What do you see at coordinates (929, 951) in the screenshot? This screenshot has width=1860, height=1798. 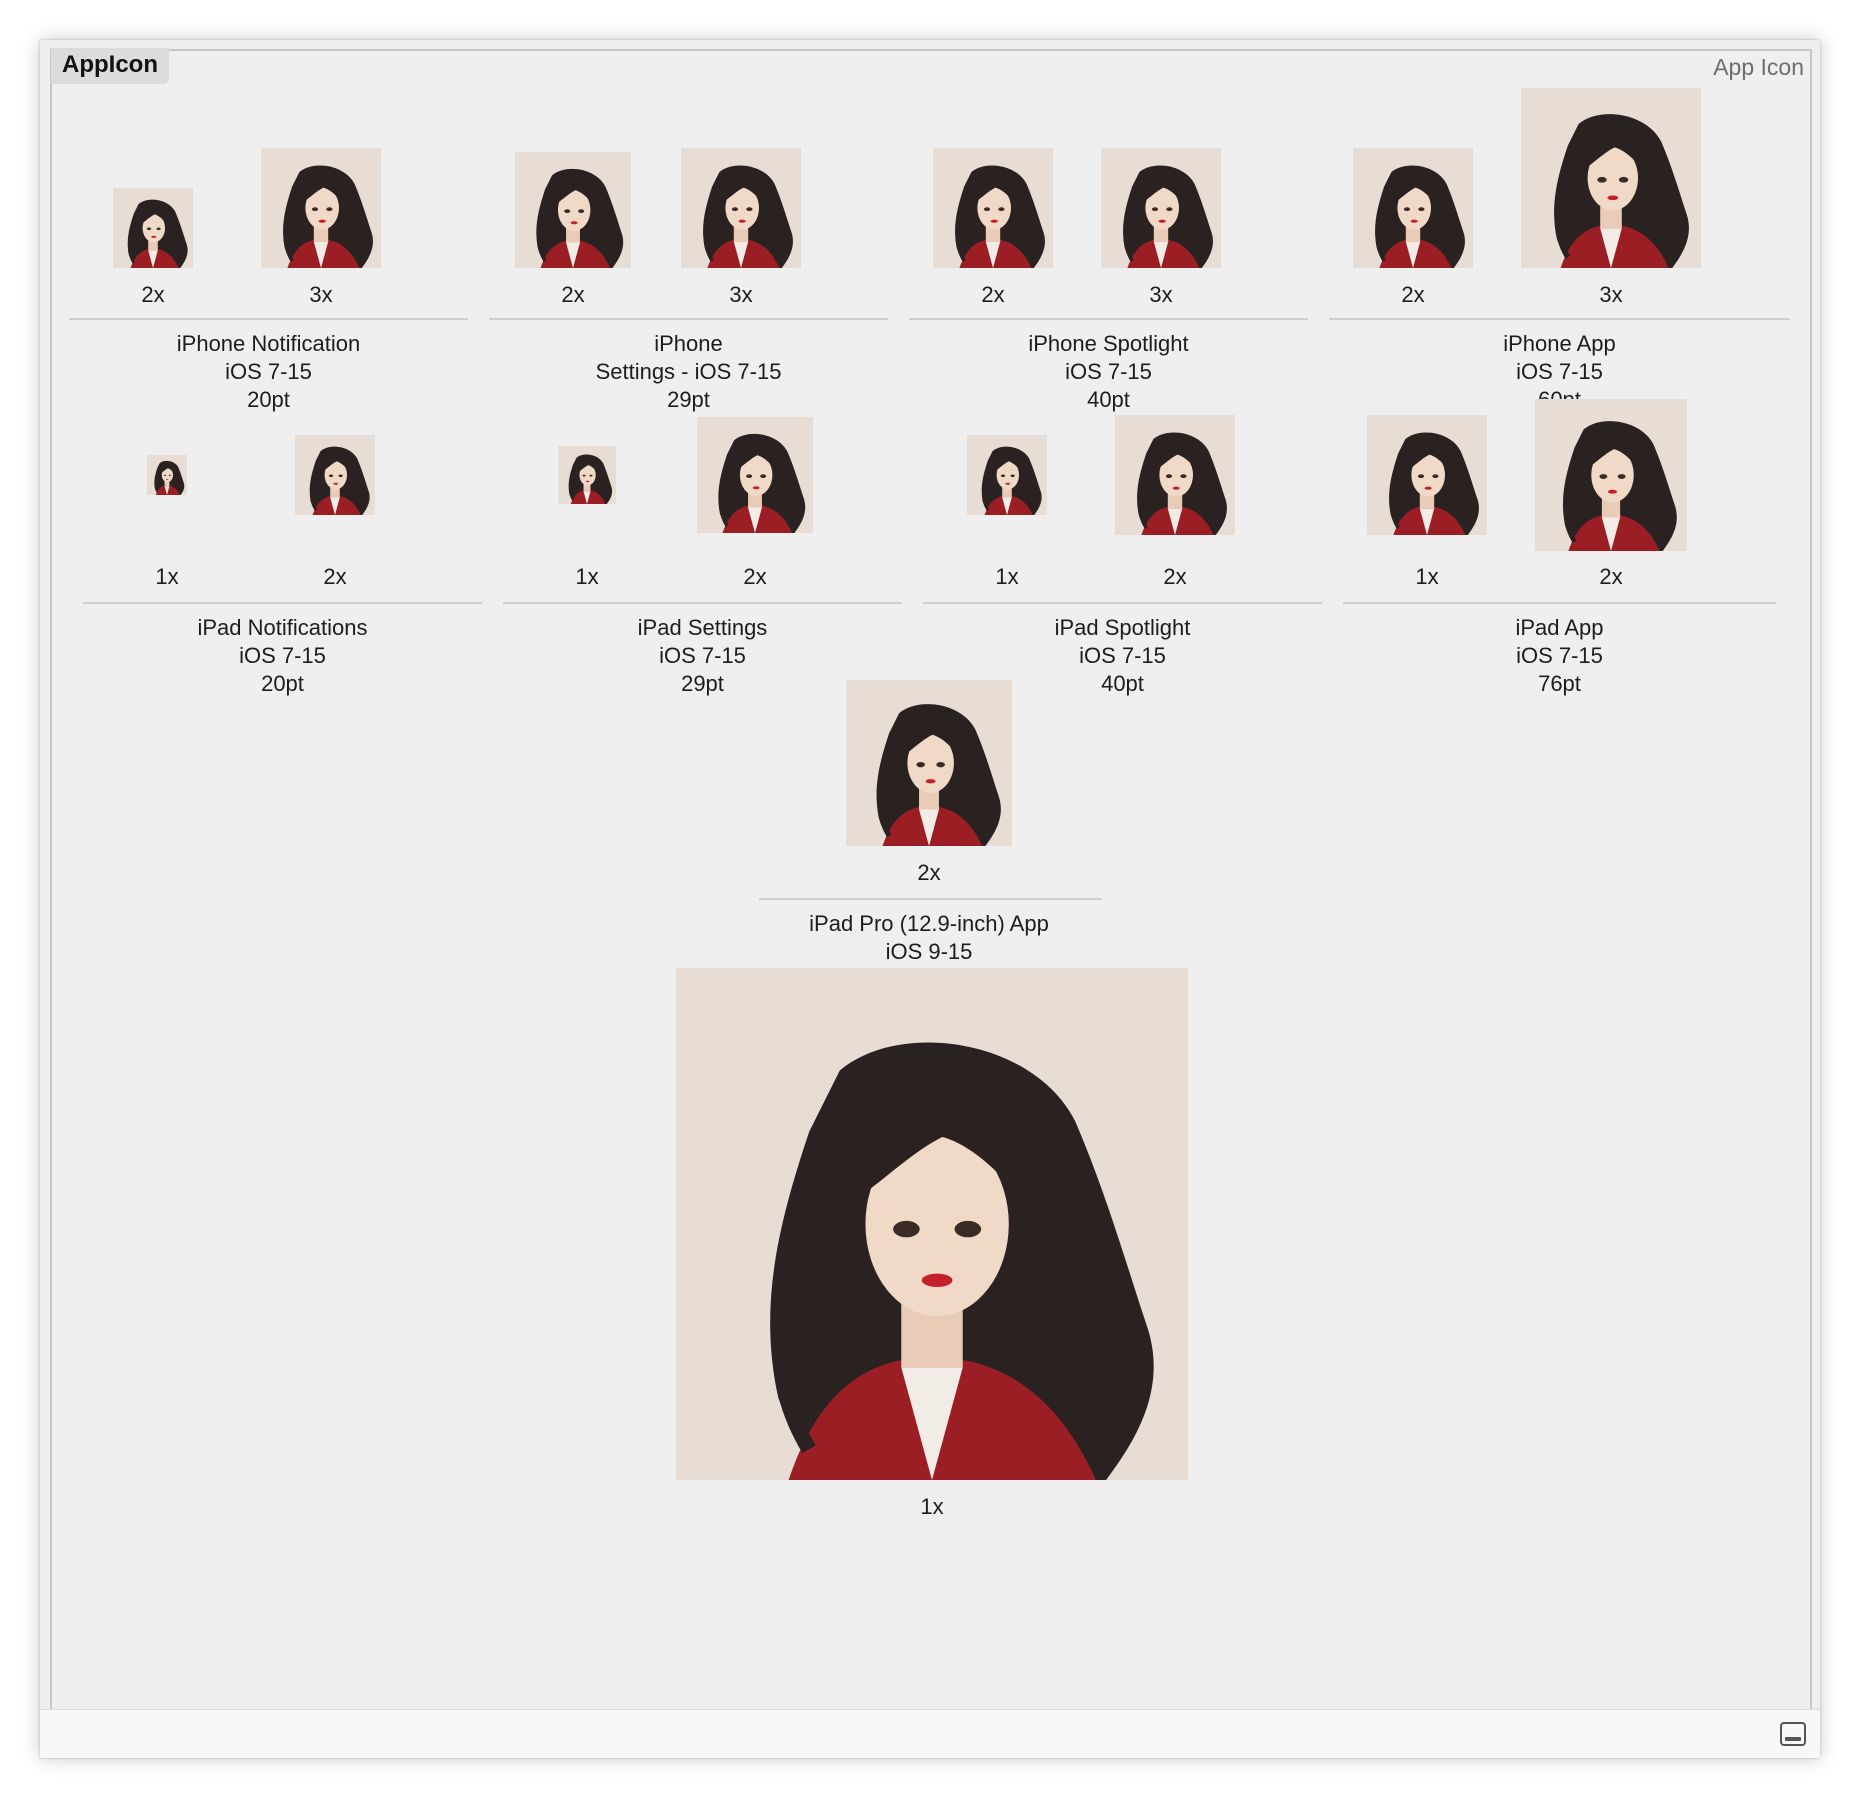 I see `group-os-range: iOS 9-15` at bounding box center [929, 951].